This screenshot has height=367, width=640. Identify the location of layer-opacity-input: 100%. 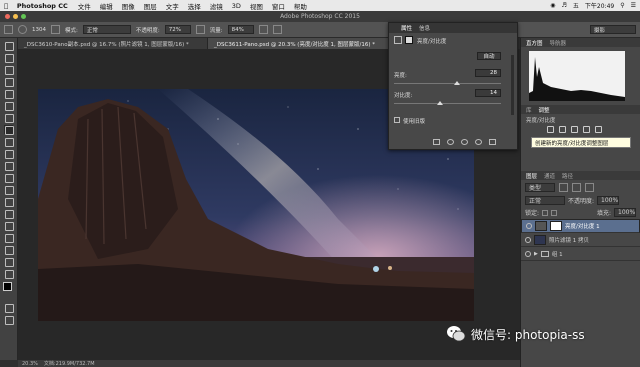
(608, 200).